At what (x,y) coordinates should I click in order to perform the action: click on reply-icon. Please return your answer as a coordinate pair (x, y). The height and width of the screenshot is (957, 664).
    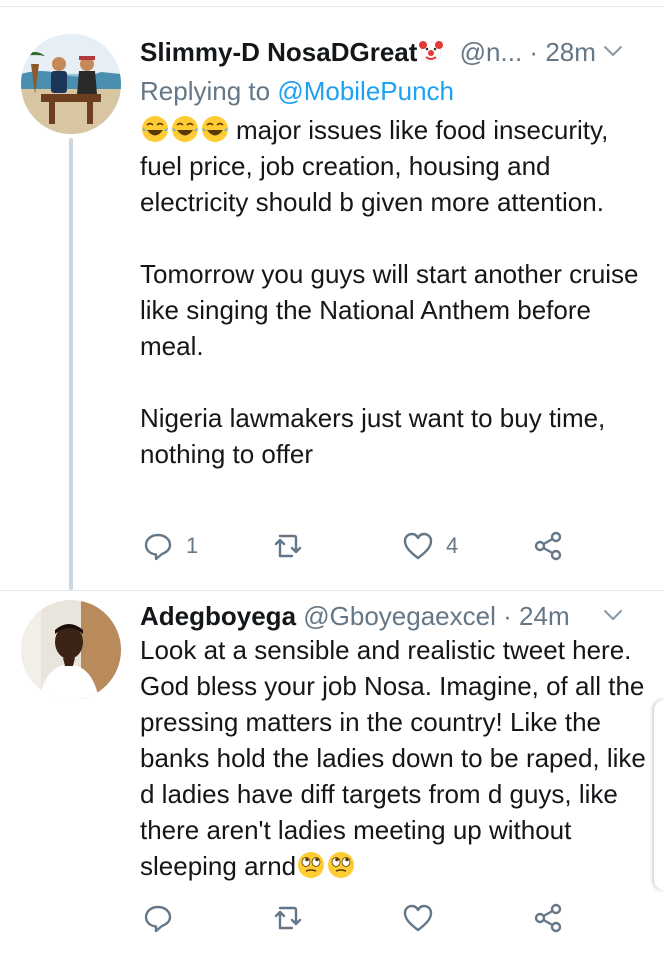
    Looking at the image, I should click on (158, 919).